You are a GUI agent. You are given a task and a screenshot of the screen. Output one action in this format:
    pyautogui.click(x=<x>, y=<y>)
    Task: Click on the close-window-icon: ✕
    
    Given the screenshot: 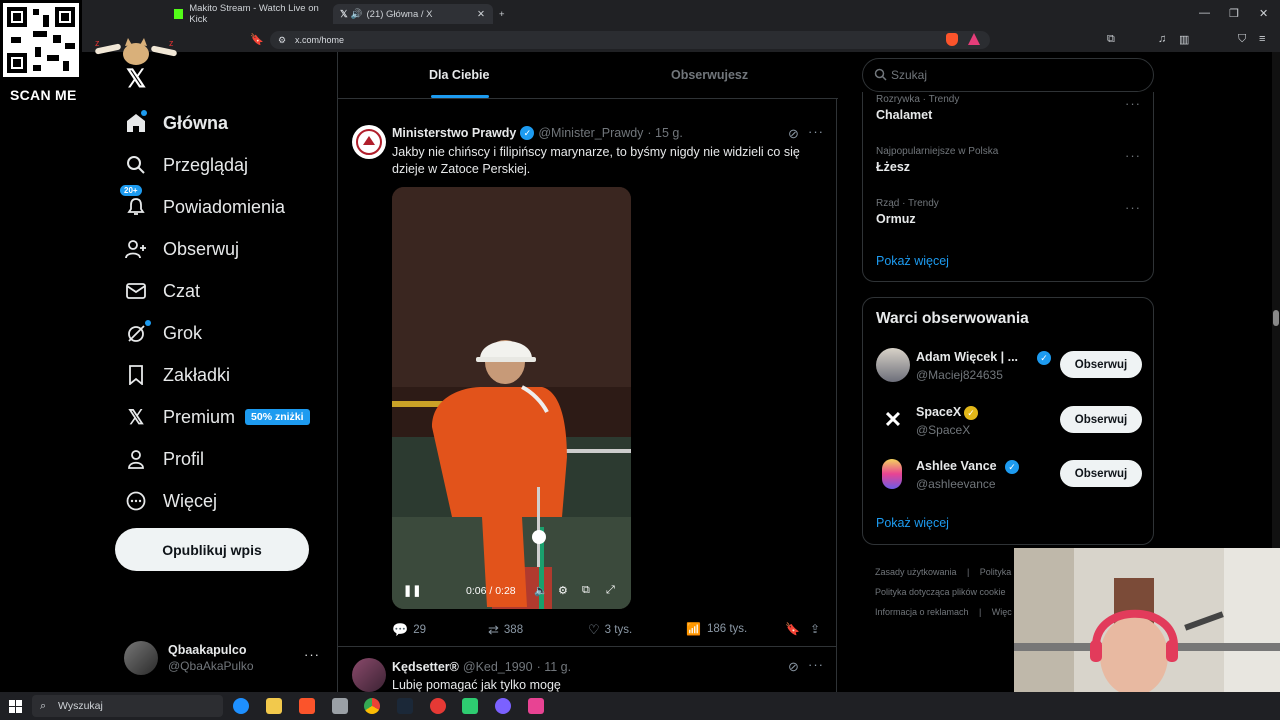 What is the action you would take?
    pyautogui.click(x=1263, y=13)
    